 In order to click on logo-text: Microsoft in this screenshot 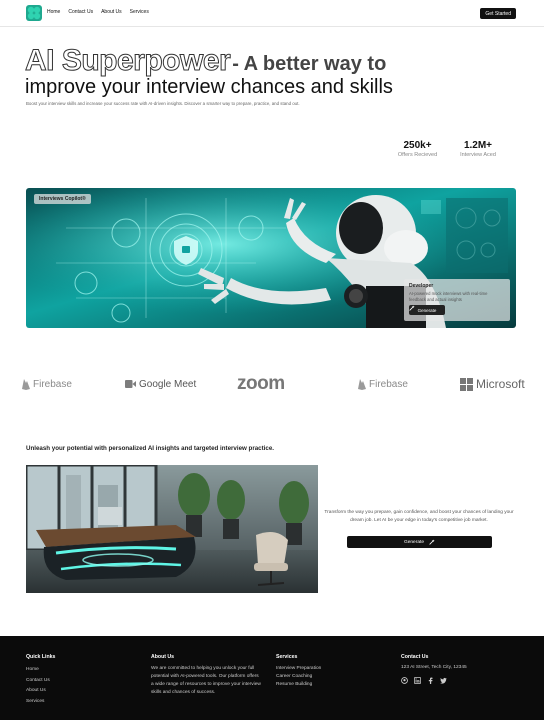, I will do `click(500, 384)`.